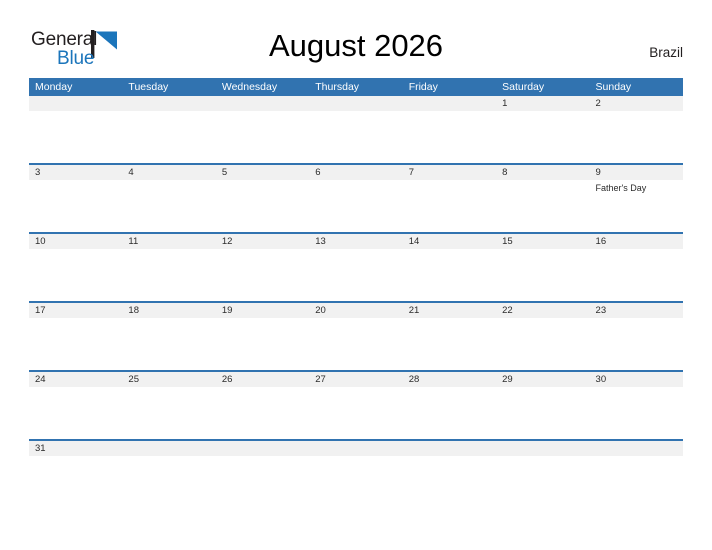 This screenshot has height=550, width=712. I want to click on day-number: 20, so click(355, 310).